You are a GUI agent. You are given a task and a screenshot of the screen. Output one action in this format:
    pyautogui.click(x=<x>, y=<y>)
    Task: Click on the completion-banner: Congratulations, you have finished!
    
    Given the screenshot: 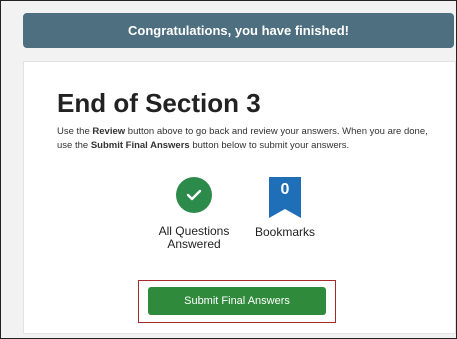 What is the action you would take?
    pyautogui.click(x=238, y=30)
    